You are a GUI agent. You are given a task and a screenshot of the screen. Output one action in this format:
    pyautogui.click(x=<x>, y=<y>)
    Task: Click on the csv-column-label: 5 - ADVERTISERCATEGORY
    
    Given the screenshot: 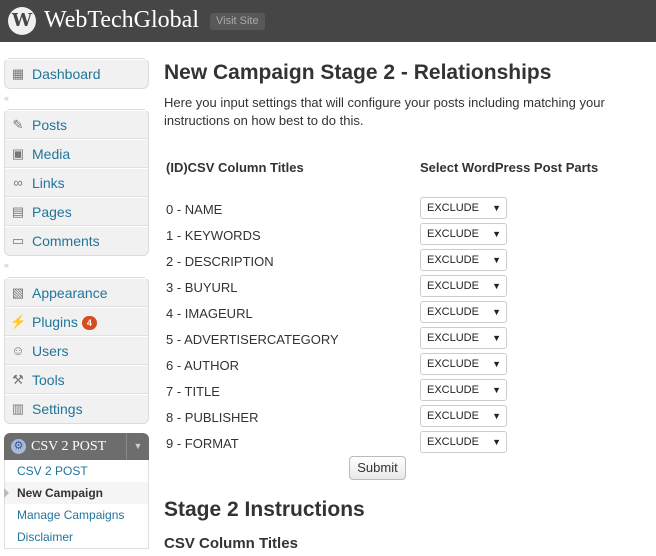 What is the action you would take?
    pyautogui.click(x=252, y=339)
    